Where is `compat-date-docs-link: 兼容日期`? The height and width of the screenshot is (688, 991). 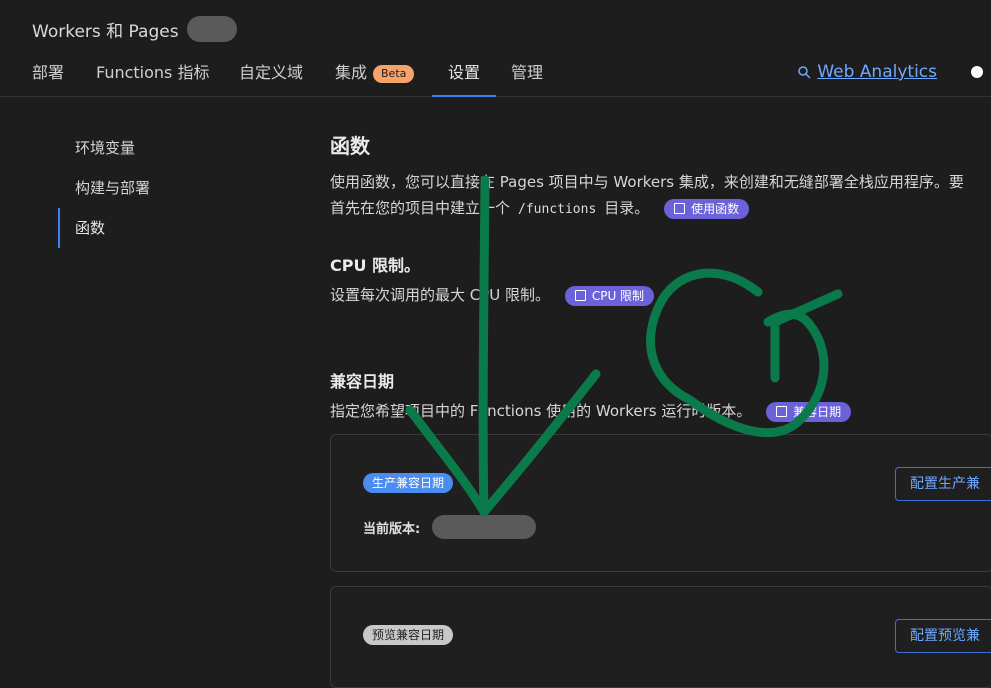
compat-date-docs-link: 兼容日期 is located at coordinates (809, 411).